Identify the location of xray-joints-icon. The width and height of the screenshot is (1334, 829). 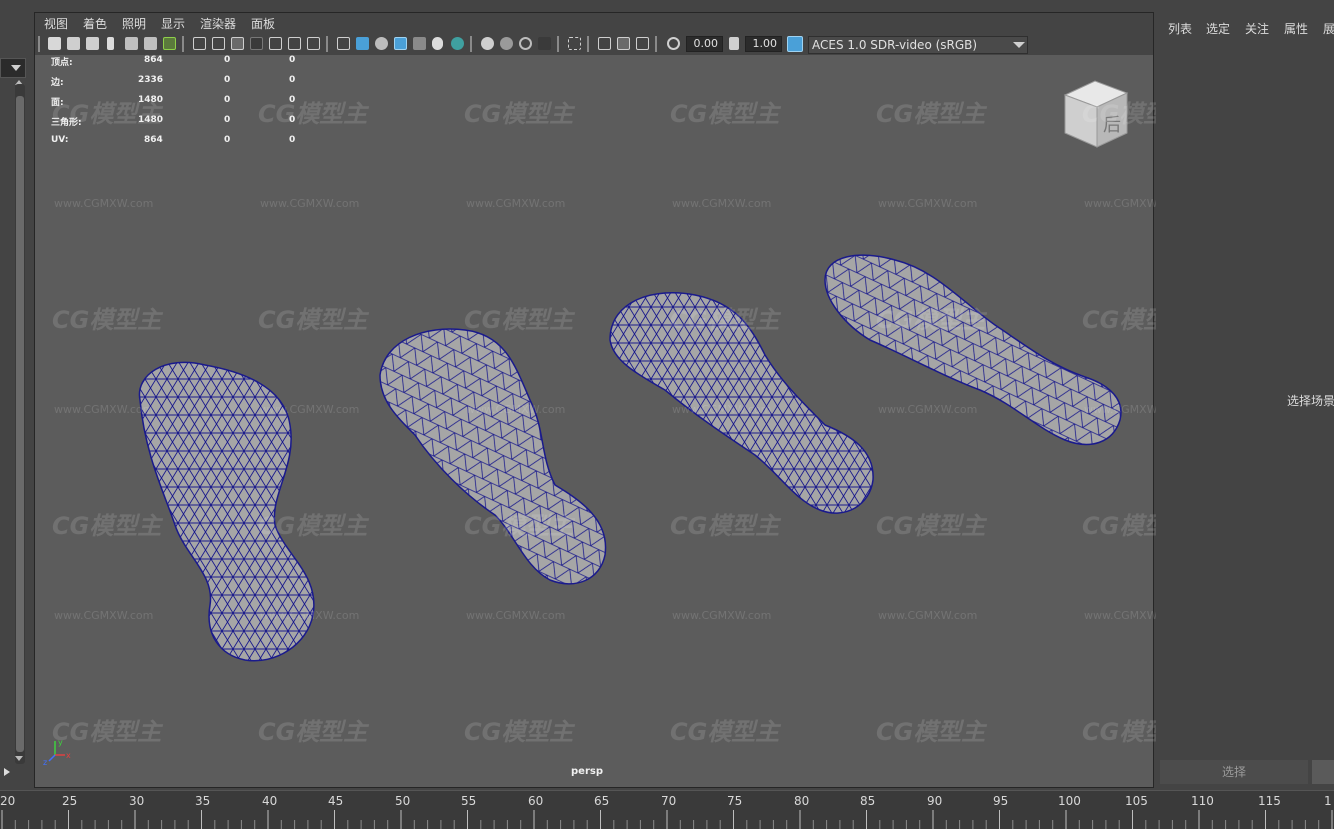
(623, 43).